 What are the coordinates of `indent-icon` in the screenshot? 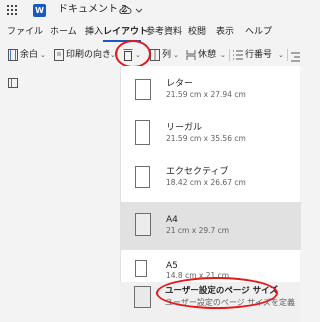 It's located at (295, 57).